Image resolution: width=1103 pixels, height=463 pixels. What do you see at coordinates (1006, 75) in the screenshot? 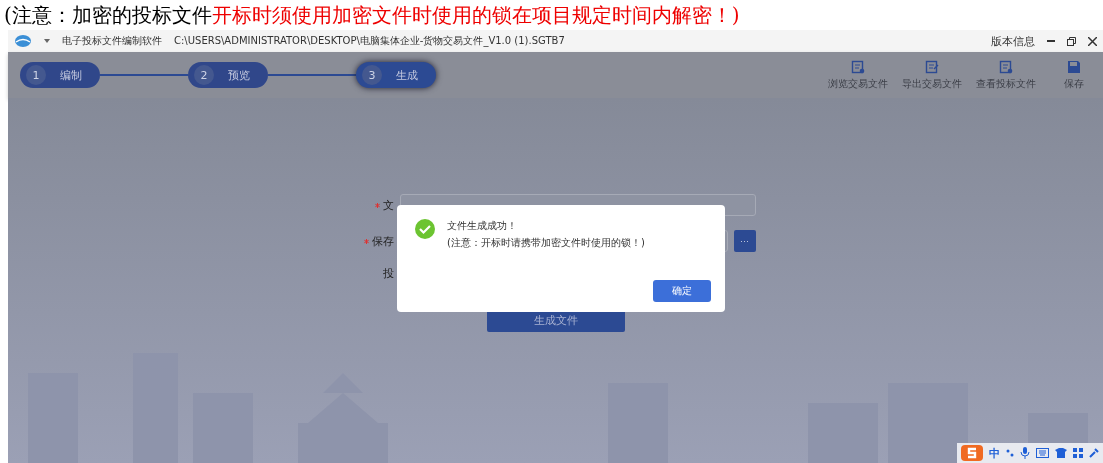
I see `toolbar-button: 查看投标文件` at bounding box center [1006, 75].